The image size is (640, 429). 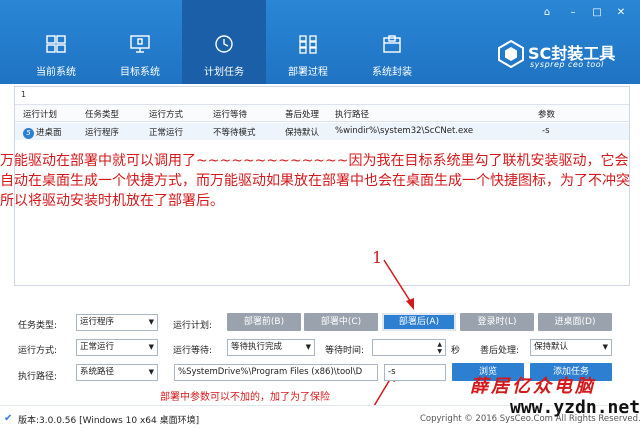 I want to click on grid-header: 运行计划 任务类型 运行方式 运行等待 善后处理 执行路径 参数, so click(x=322, y=113).